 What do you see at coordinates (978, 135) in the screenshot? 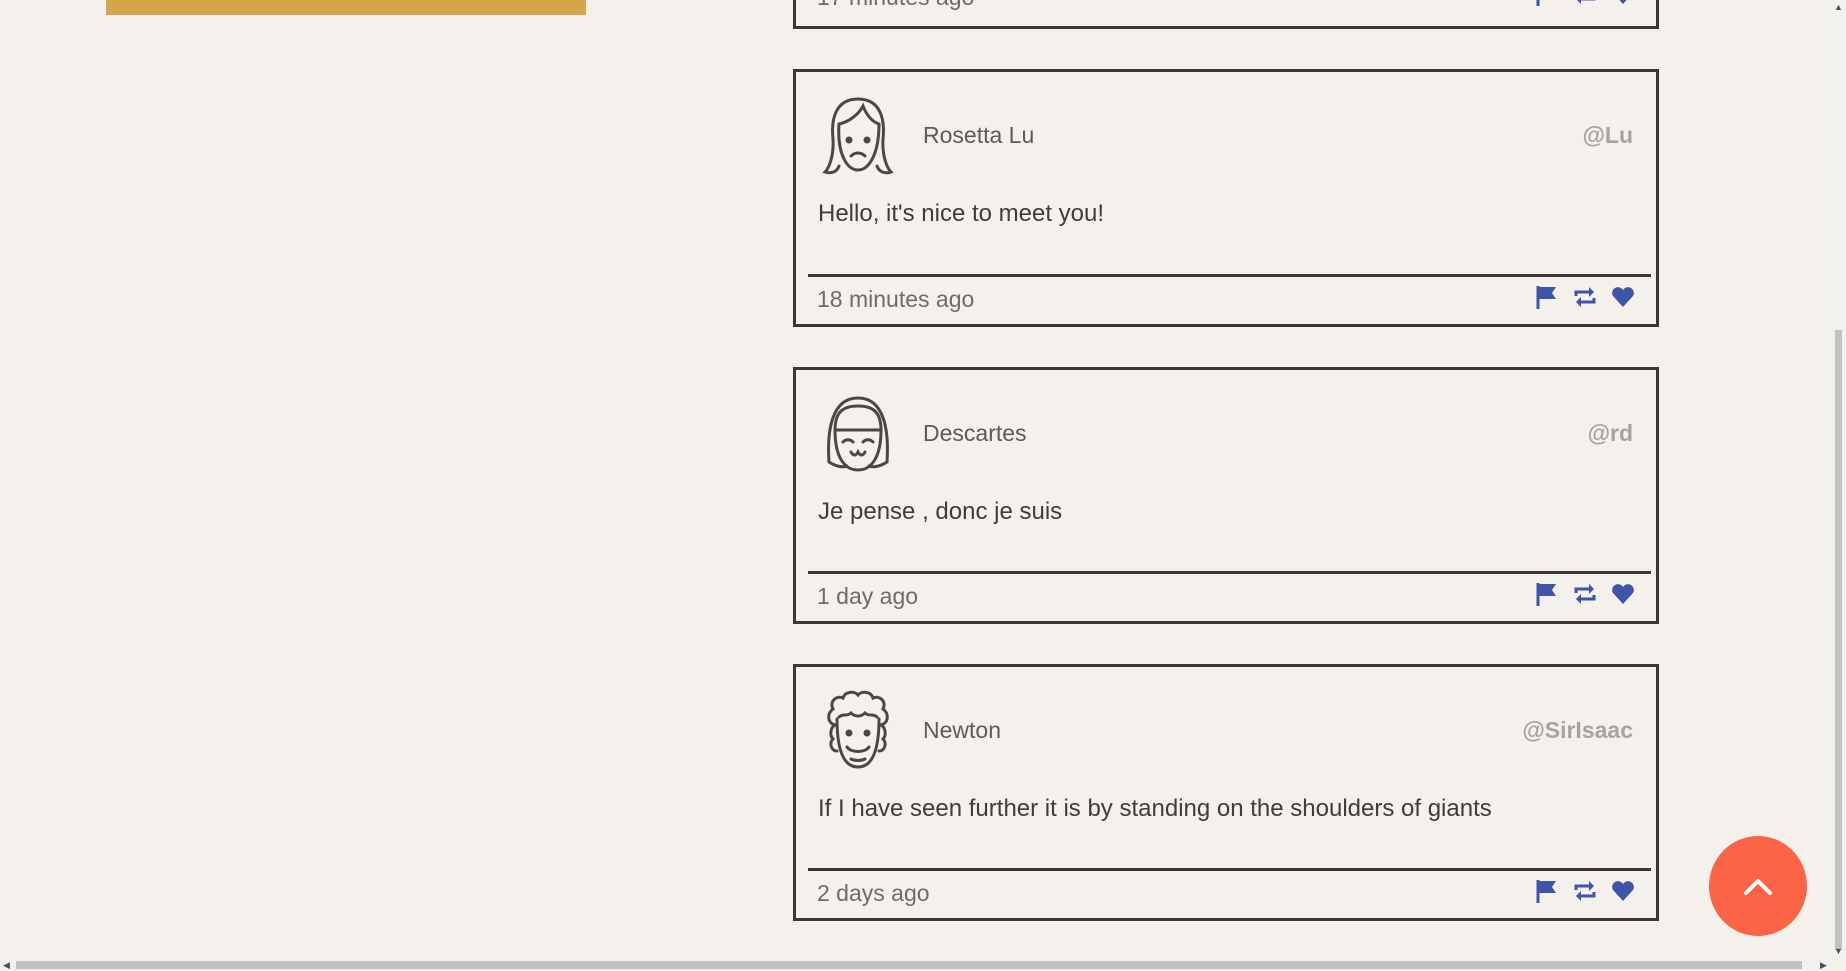
I see `user-name: Rosetta Lu` at bounding box center [978, 135].